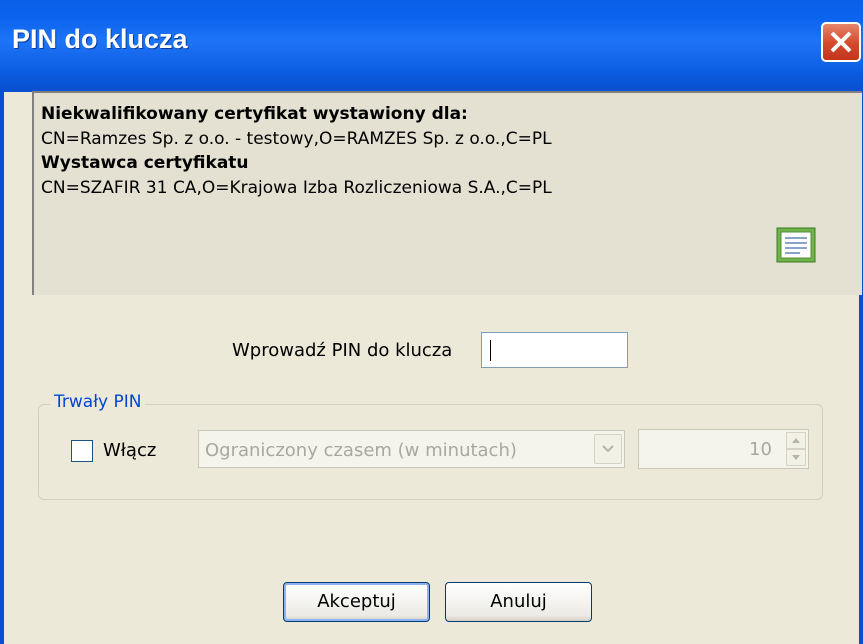  Describe the element at coordinates (760, 449) in the screenshot. I see `minutes-value: 10` at that location.